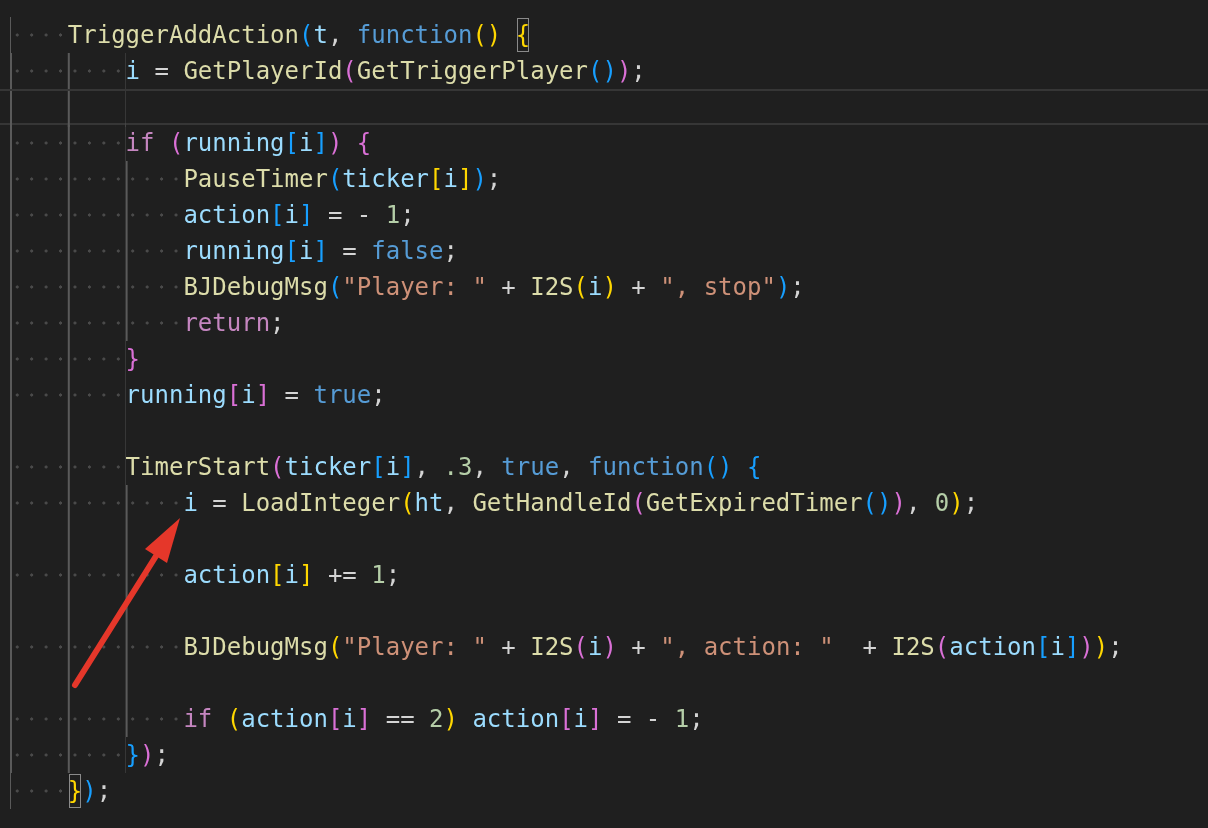 This screenshot has width=1208, height=828. What do you see at coordinates (604, 575) in the screenshot?
I see `code-line: action[i] += 1;` at bounding box center [604, 575].